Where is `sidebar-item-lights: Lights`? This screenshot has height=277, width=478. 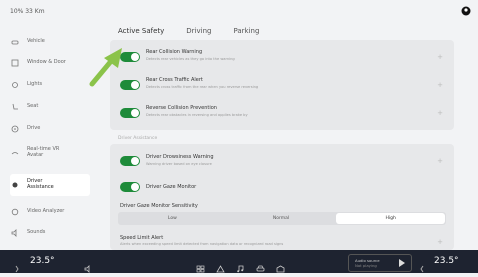
sidebar-item-lights: Lights is located at coordinates (50, 85).